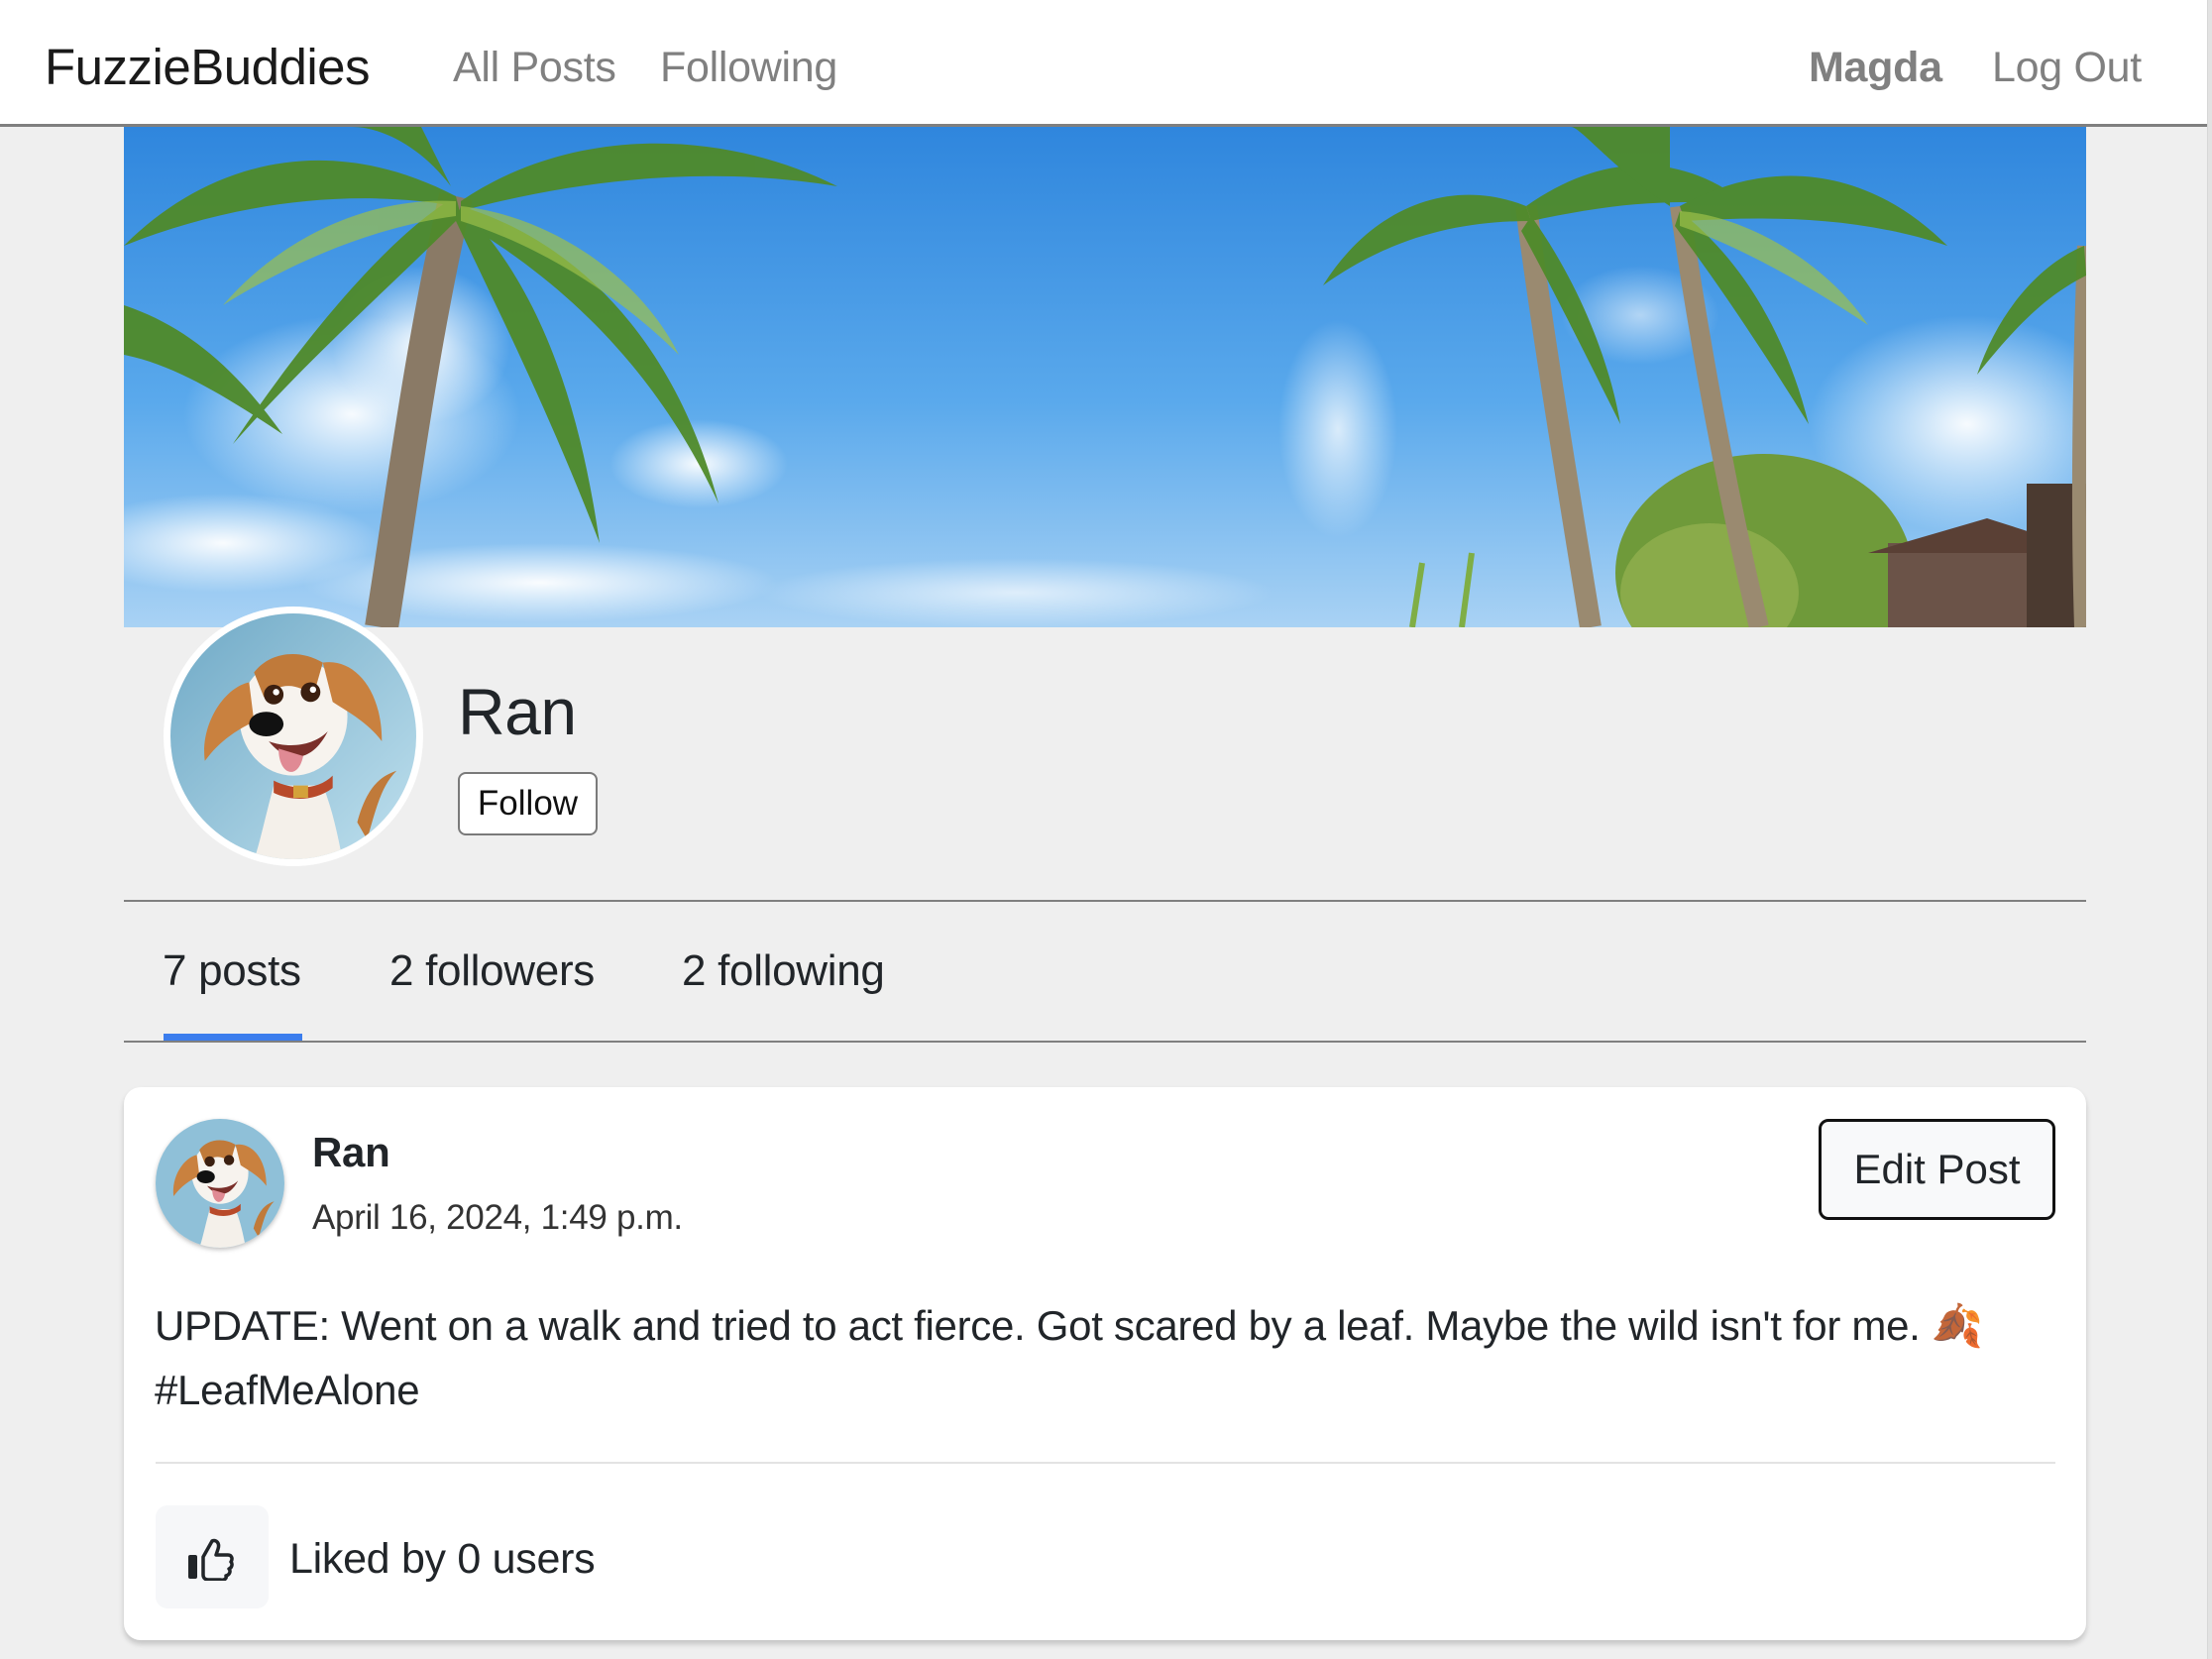  I want to click on like-count-text: Liked by 0 users, so click(442, 1559).